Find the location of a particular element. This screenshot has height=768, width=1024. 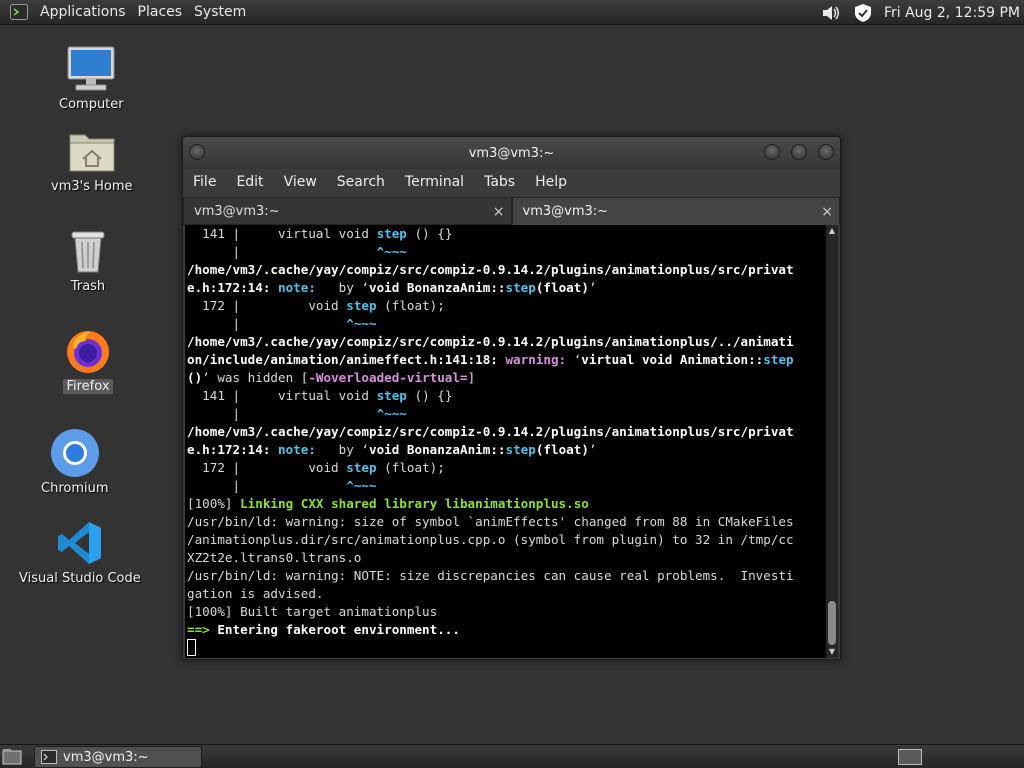

terminal-tab-1: vm3@vm3:~ × is located at coordinates (347, 211).